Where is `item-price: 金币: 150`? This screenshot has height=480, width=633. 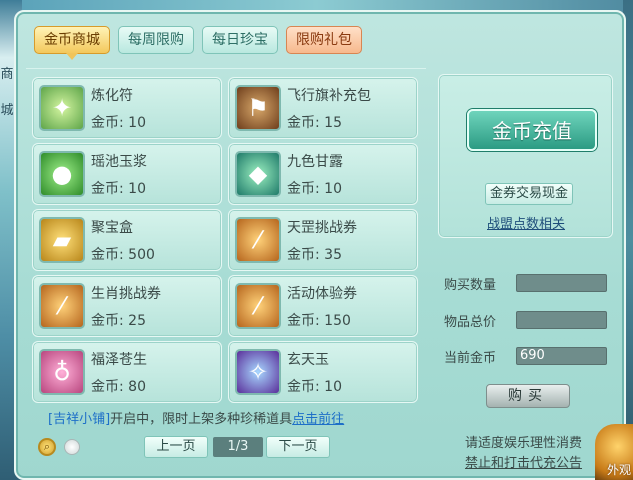
item-price: 金币: 150 is located at coordinates (319, 321).